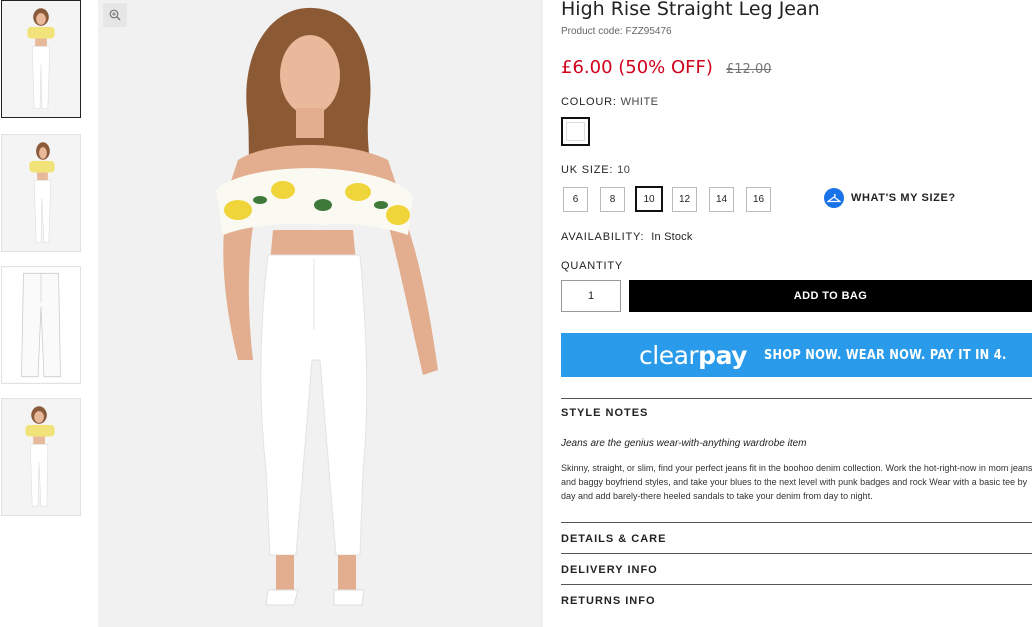  I want to click on size-value: 10, so click(624, 170).